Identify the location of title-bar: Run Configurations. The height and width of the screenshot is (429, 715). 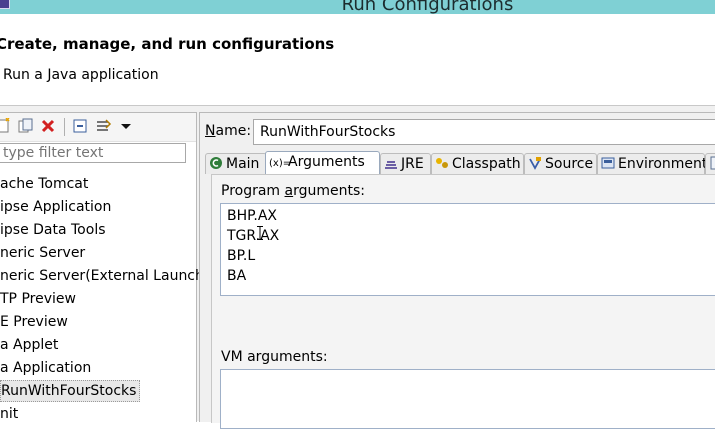
(357, 7).